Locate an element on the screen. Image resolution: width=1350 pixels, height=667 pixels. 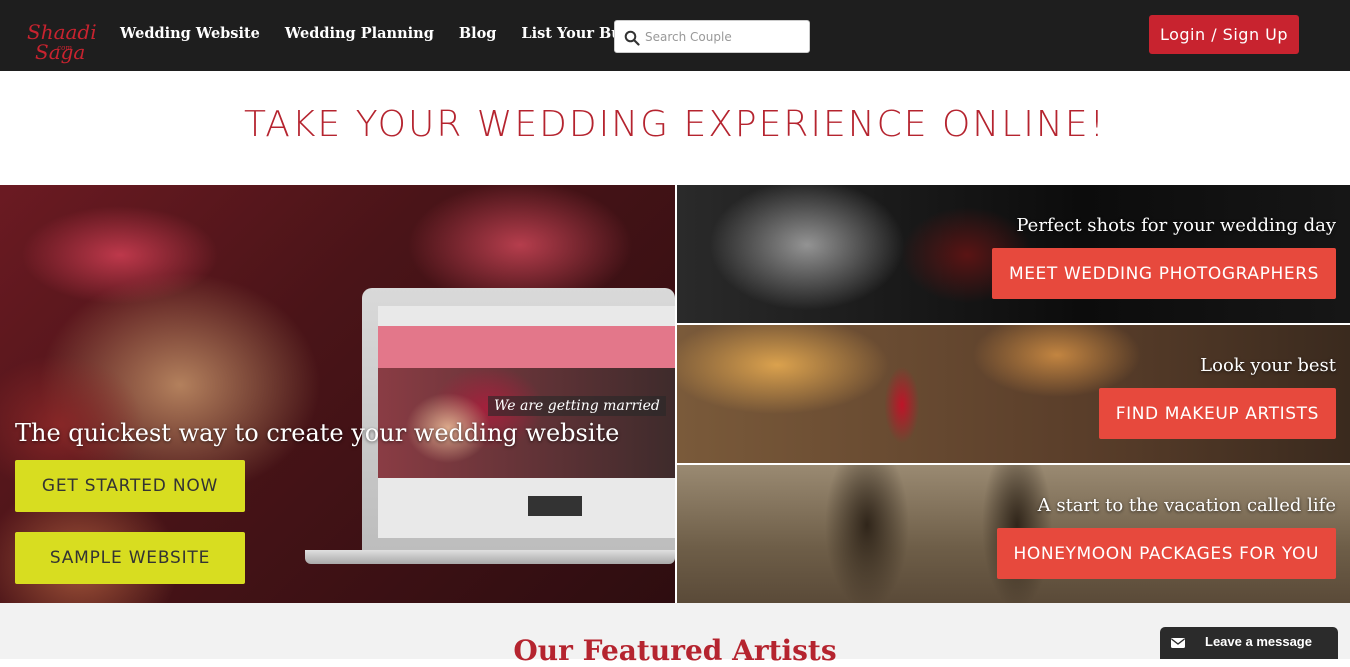
laptop-base is located at coordinates (490, 557).